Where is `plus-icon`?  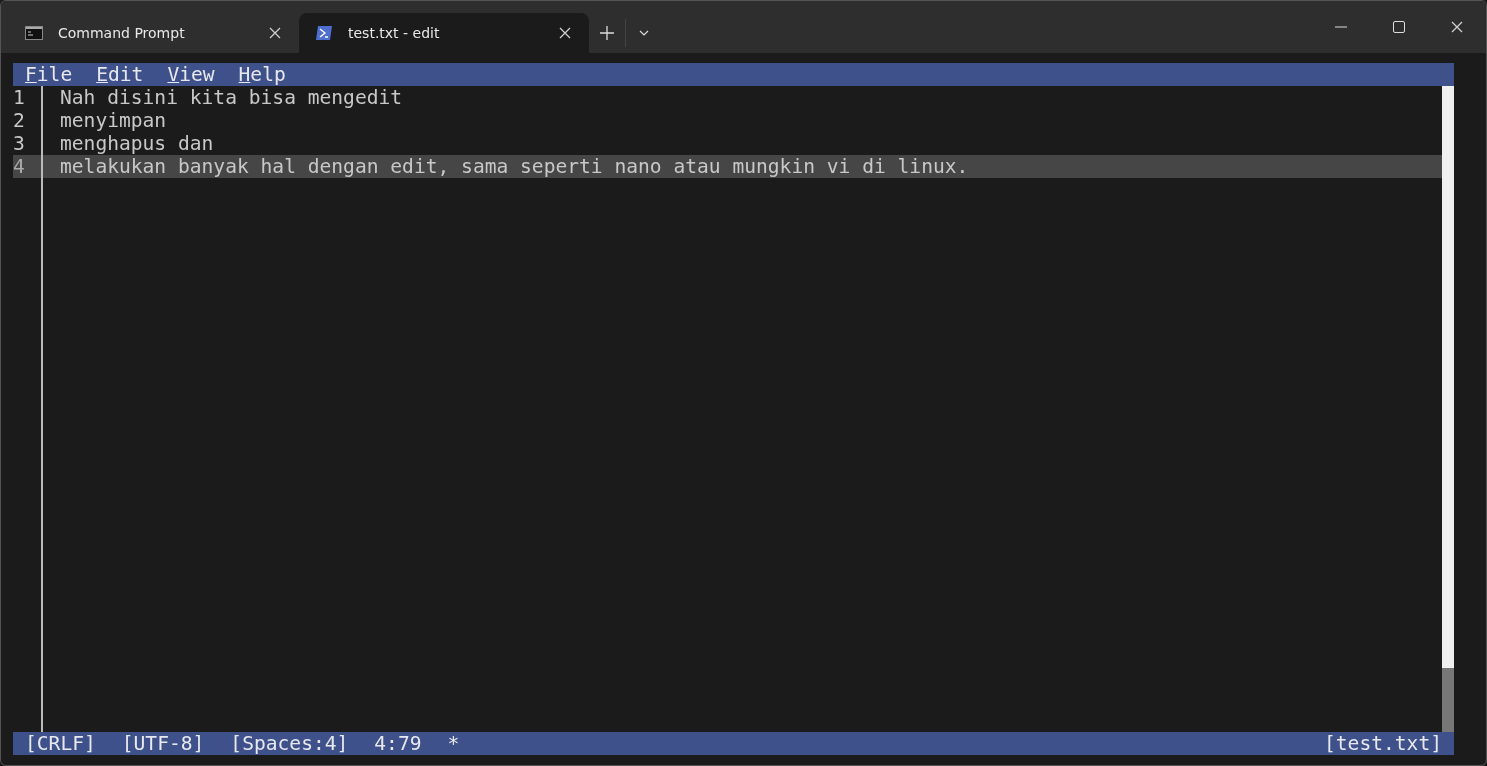 plus-icon is located at coordinates (607, 33).